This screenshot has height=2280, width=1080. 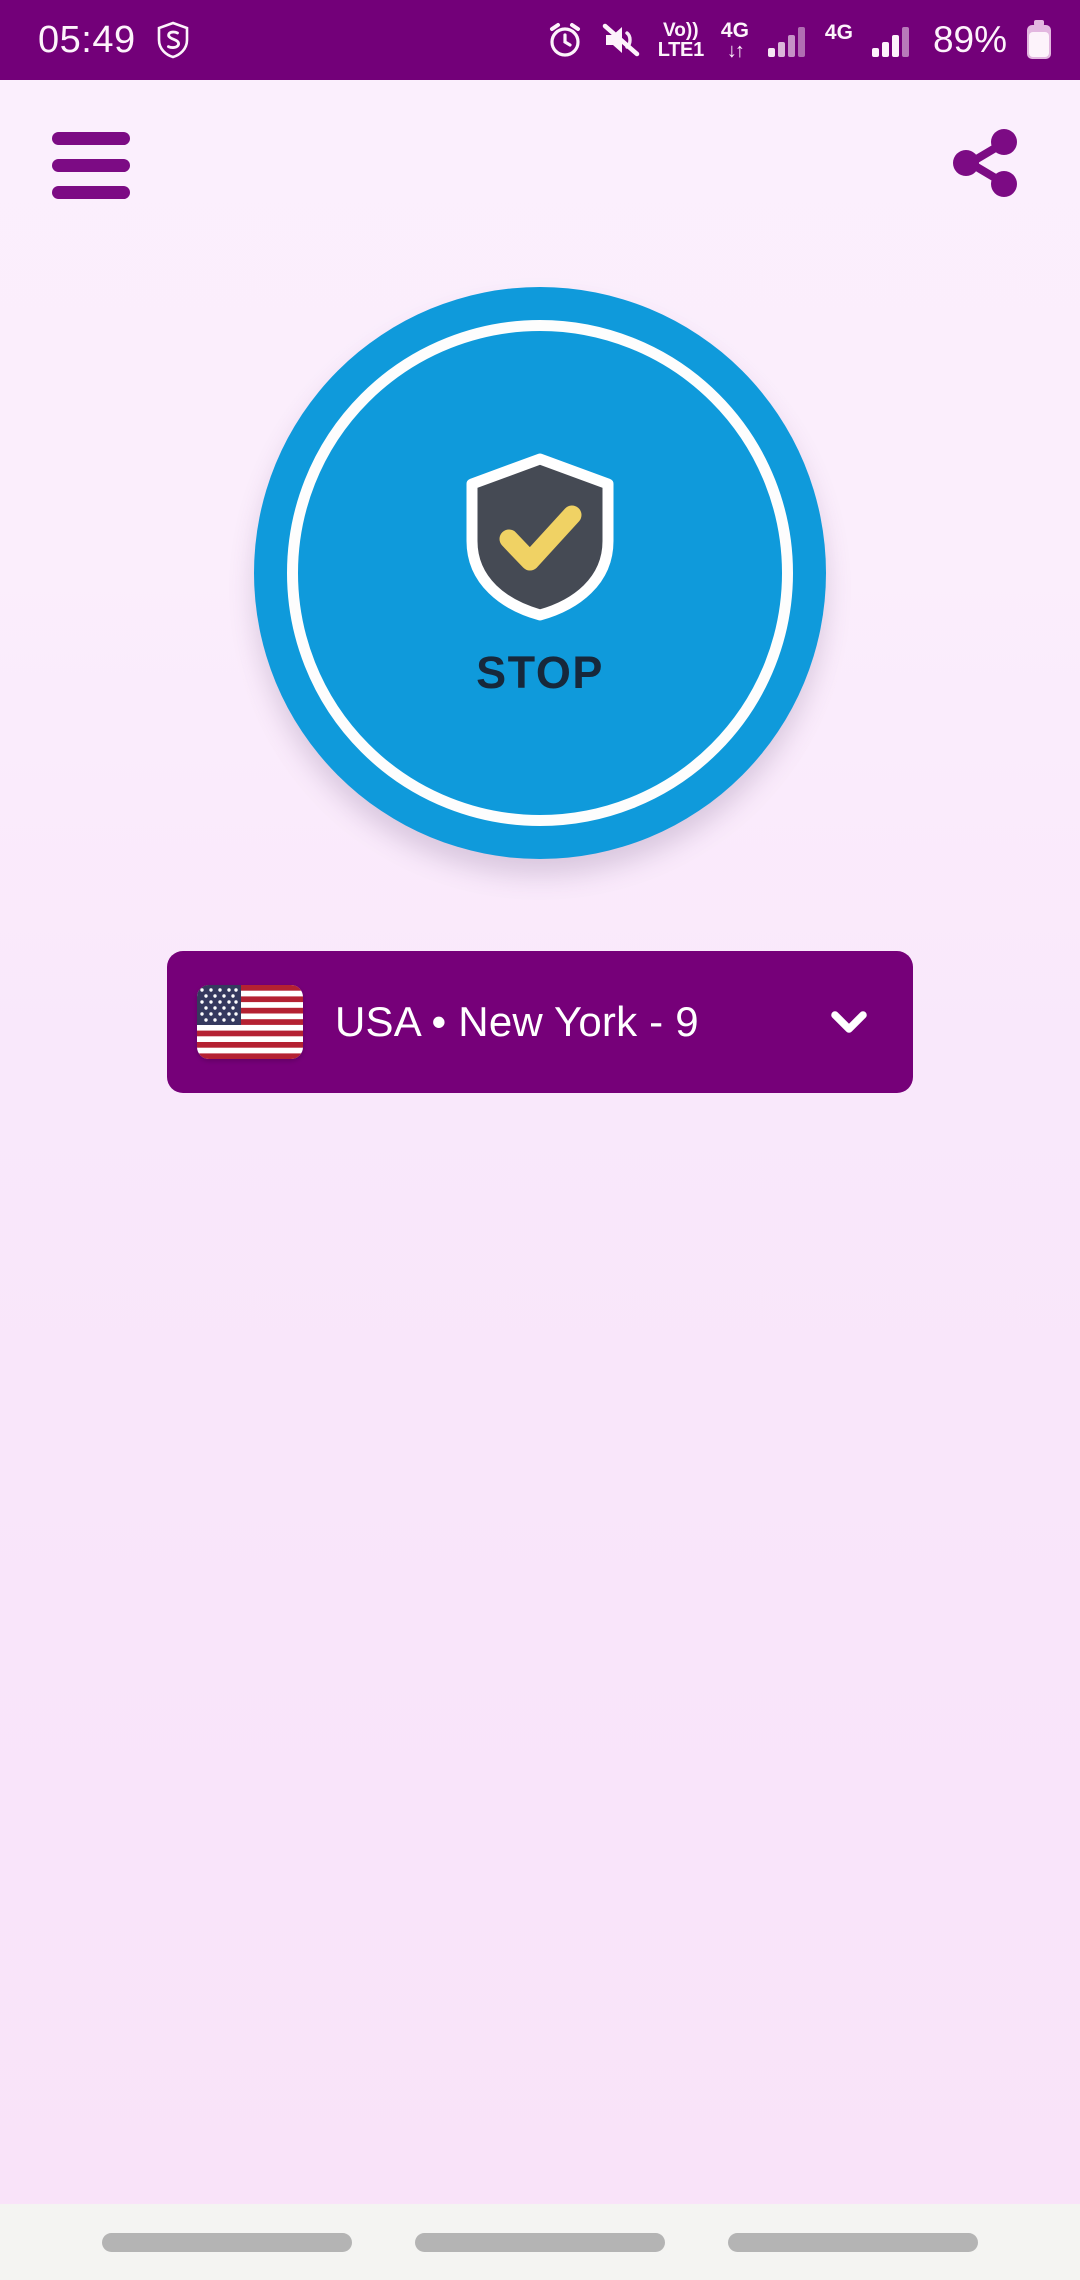 What do you see at coordinates (969, 39) in the screenshot?
I see `battery-percent-label: 89%` at bounding box center [969, 39].